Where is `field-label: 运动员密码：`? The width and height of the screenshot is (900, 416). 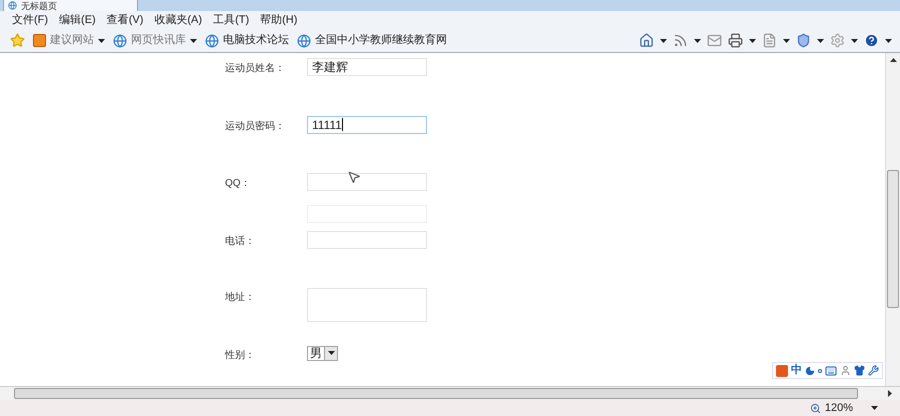
field-label: 运动员密码： is located at coordinates (255, 127).